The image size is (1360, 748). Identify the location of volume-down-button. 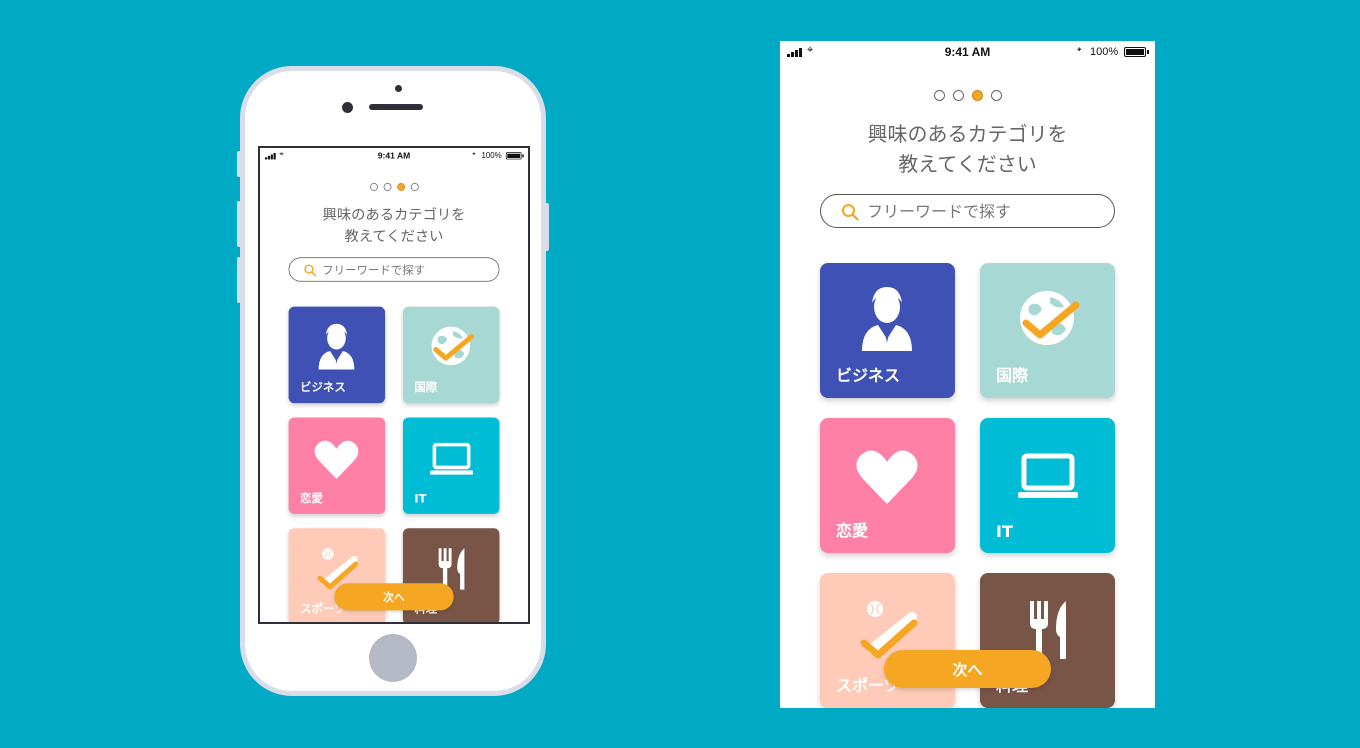
(239, 280).